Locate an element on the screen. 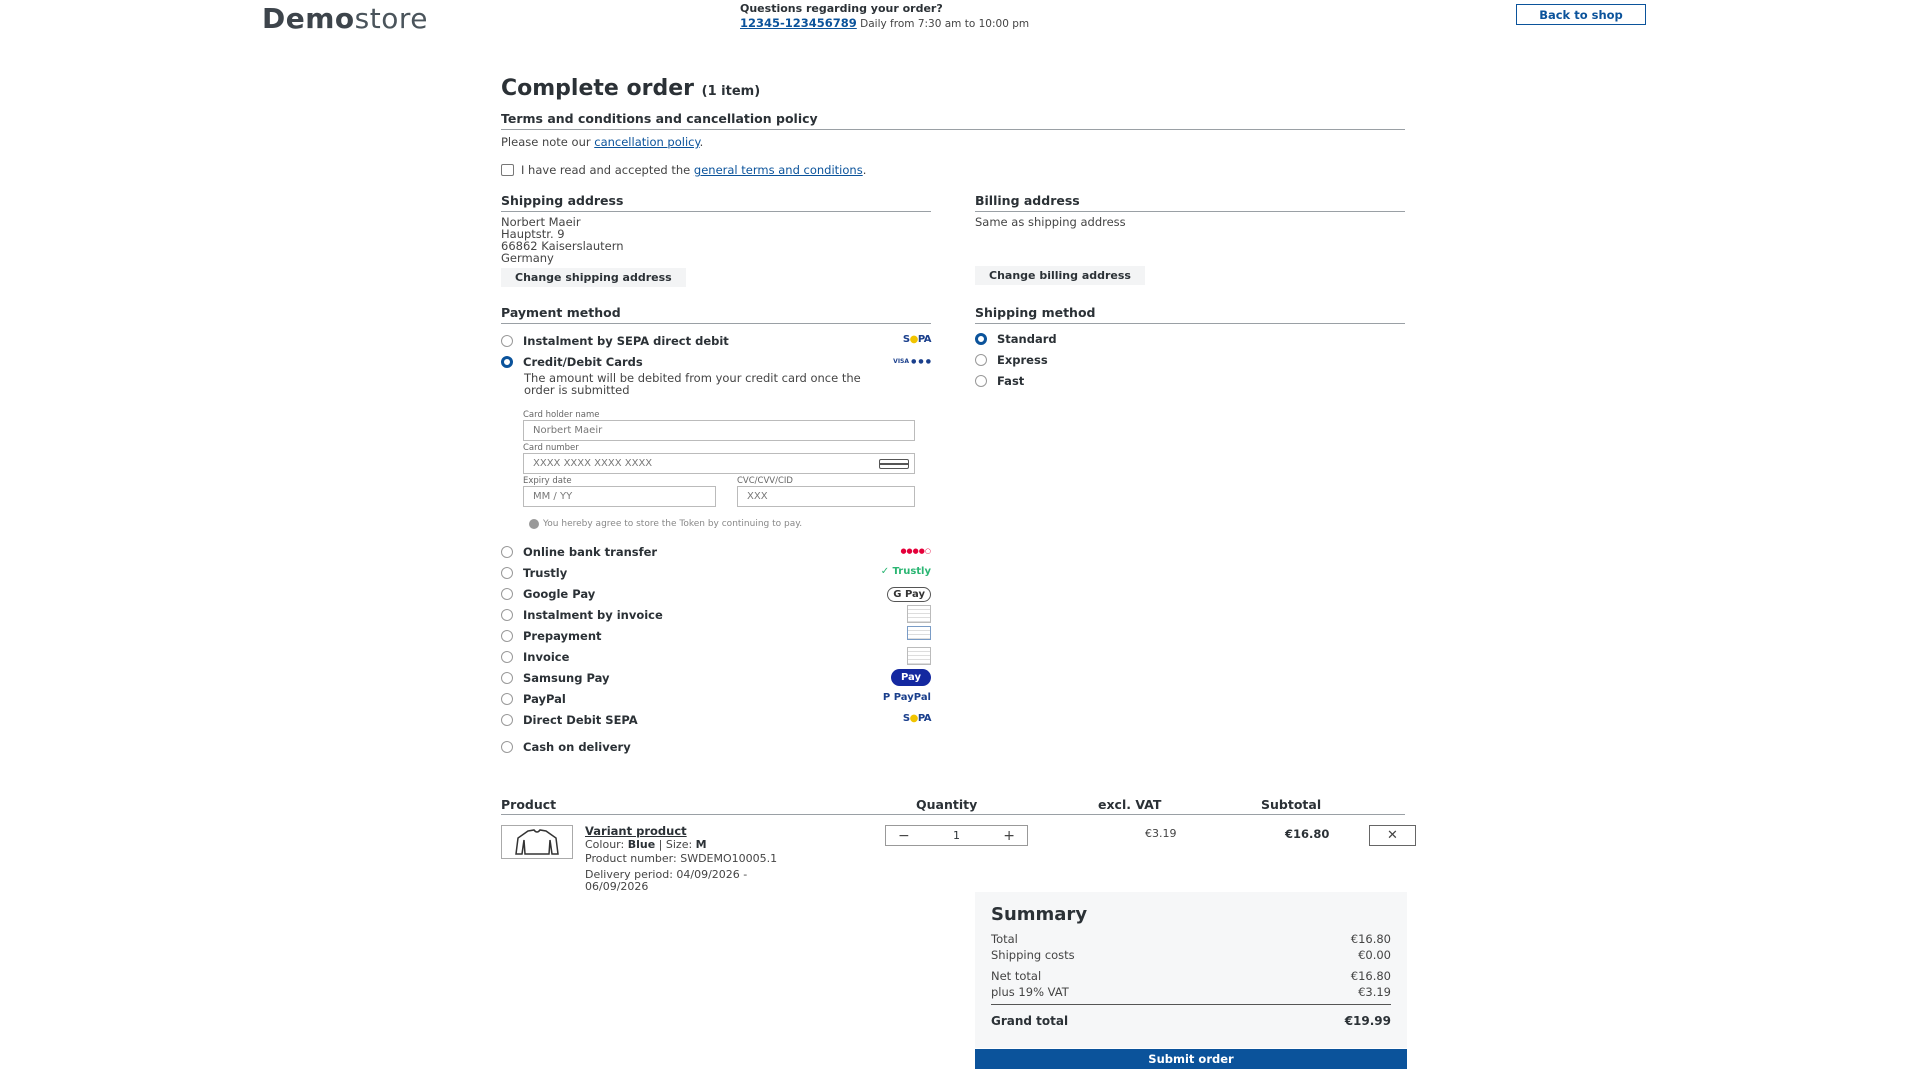 Image resolution: width=1920 pixels, height=1080 pixels. summary-shipping-row: Shipping costs €0.00 is located at coordinates (1191, 955).